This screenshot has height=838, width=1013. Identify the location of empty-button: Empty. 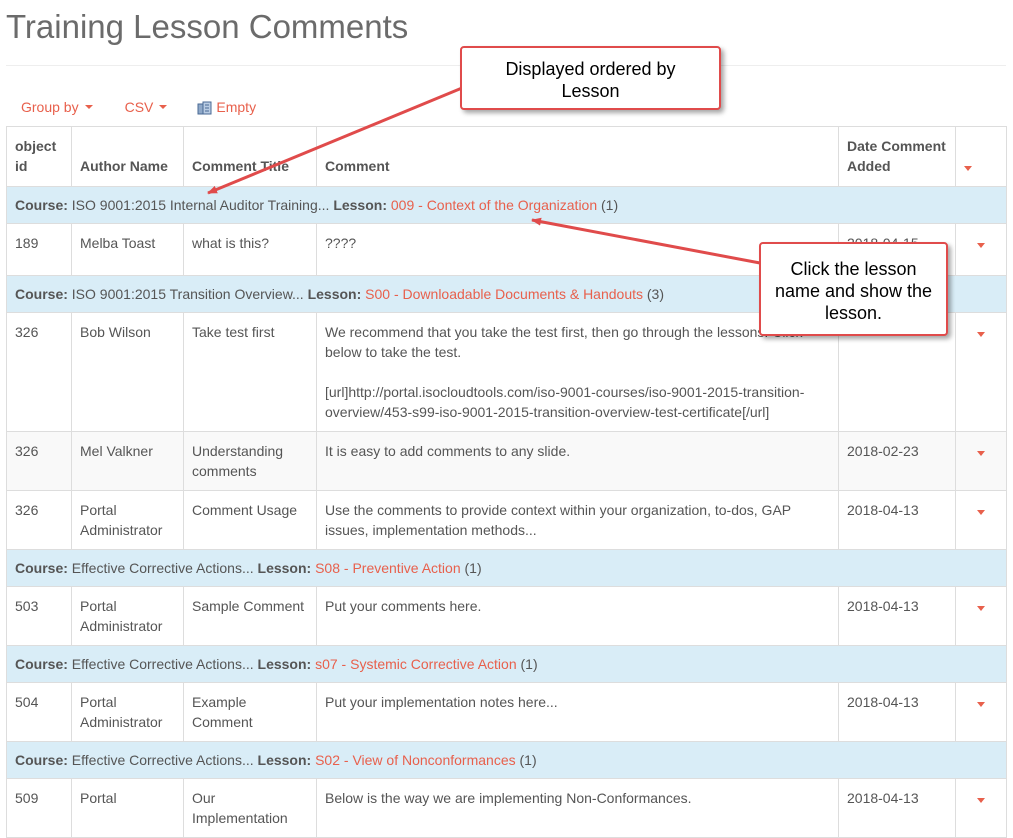
(226, 107).